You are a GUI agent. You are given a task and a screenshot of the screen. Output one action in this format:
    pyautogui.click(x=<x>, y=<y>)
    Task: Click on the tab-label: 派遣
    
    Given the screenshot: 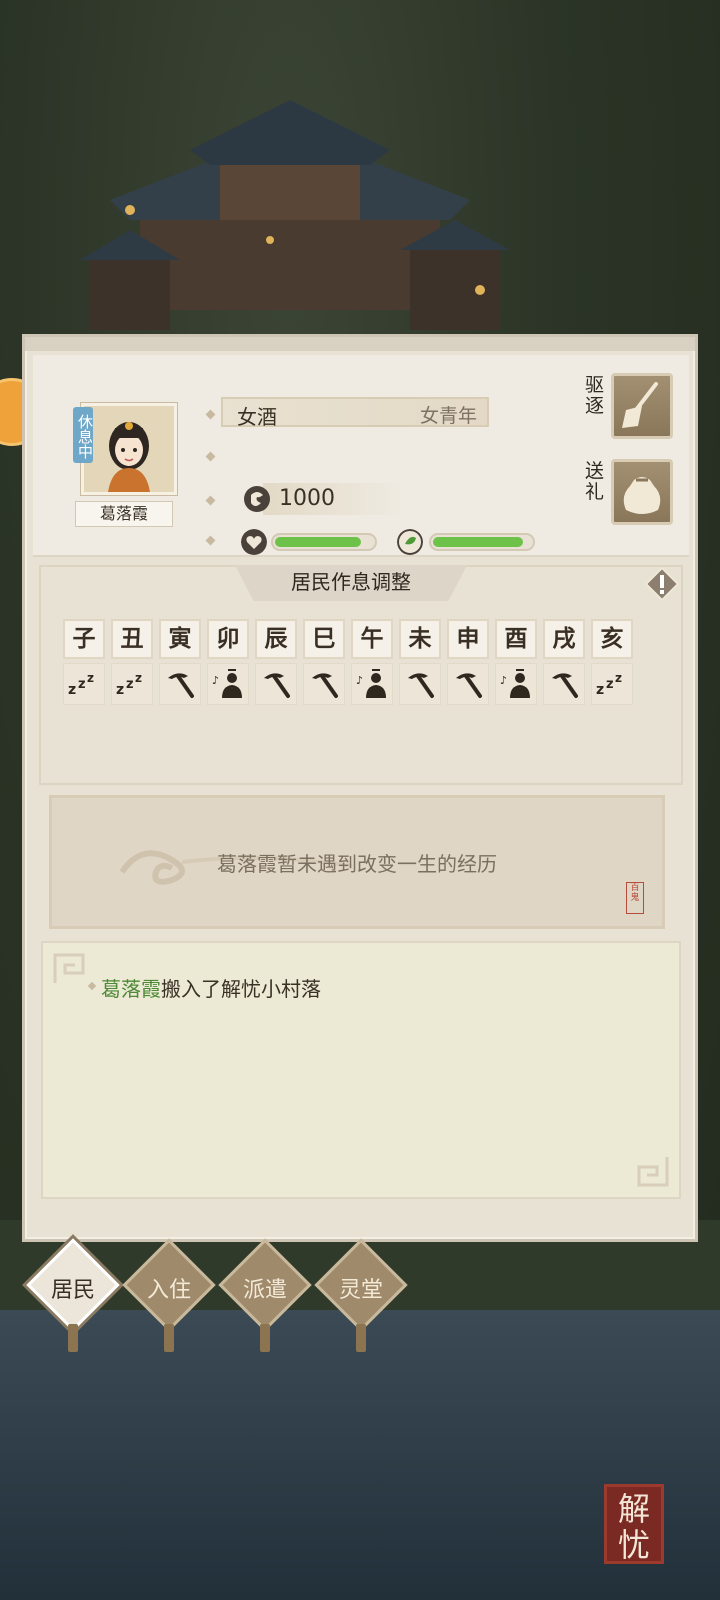 What is the action you would take?
    pyautogui.click(x=264, y=1290)
    